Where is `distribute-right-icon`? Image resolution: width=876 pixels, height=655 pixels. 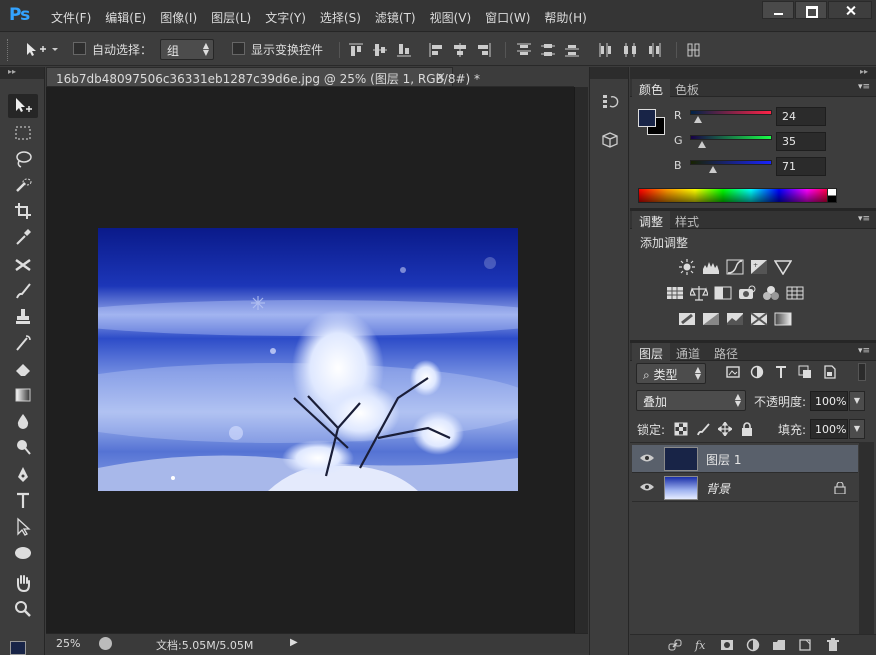
distribute-right-icon is located at coordinates (654, 50).